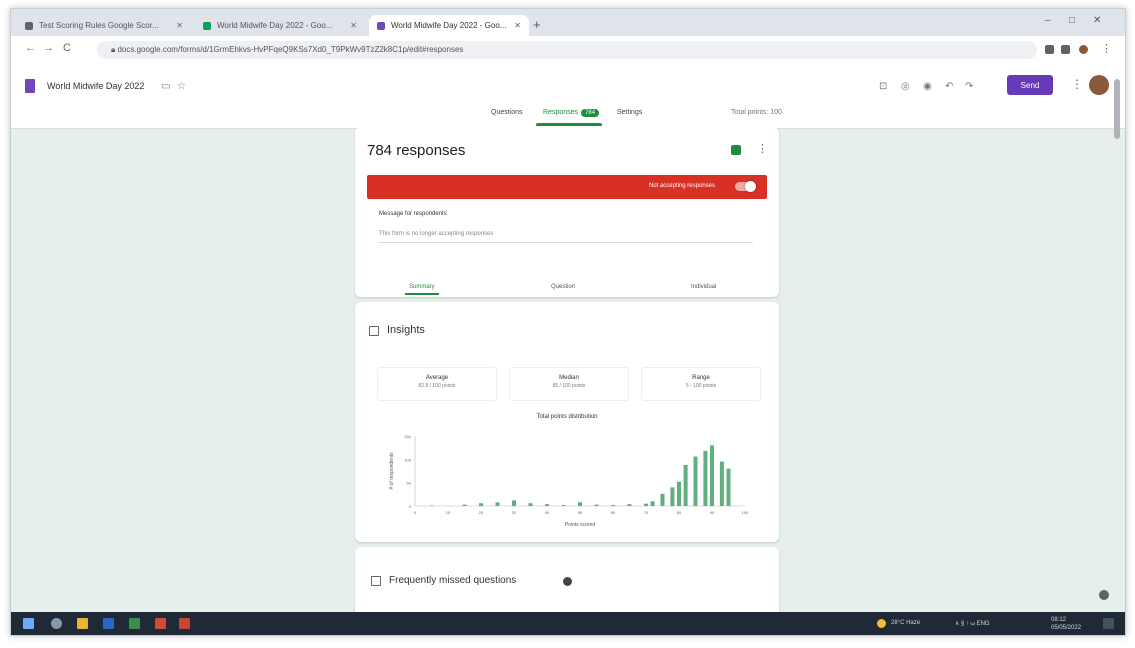 The width and height of the screenshot is (1135, 648). Describe the element at coordinates (1083, 49) in the screenshot. I see `profile-avatar-icon` at that location.